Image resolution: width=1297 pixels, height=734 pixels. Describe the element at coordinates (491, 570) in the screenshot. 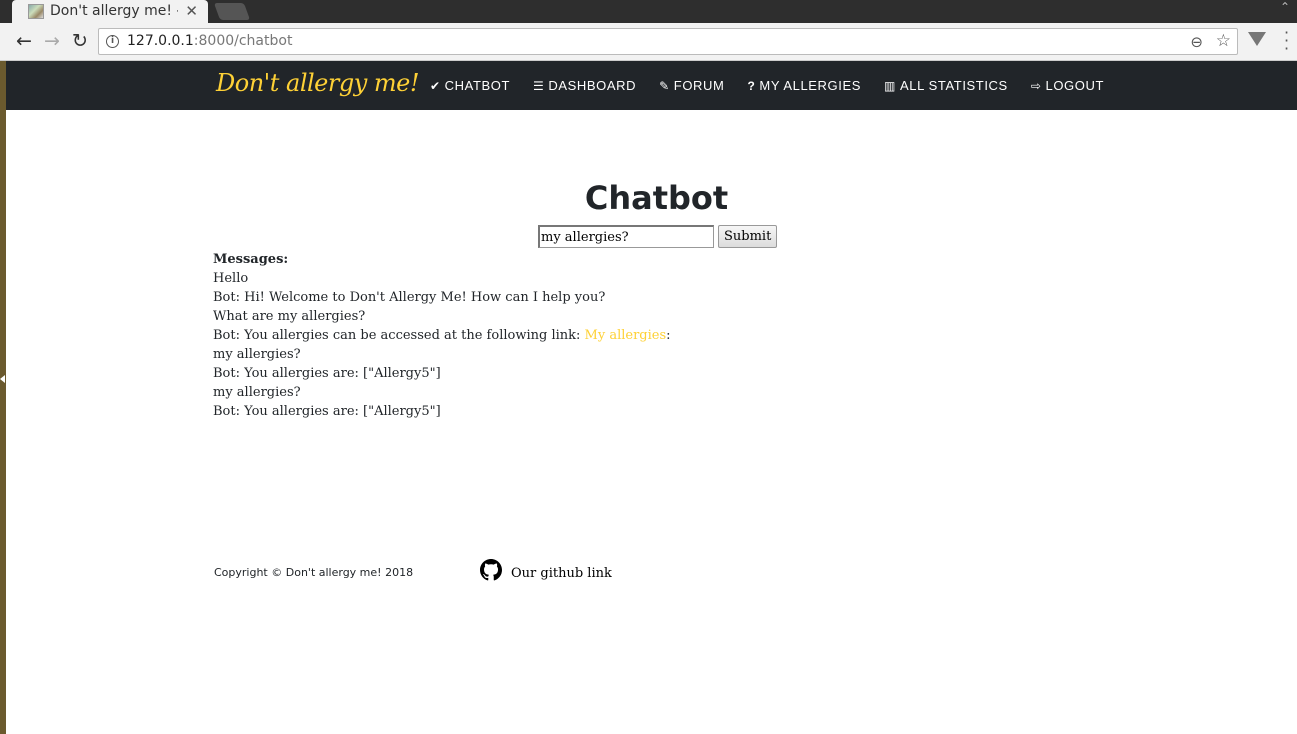

I see `github-icon` at that location.